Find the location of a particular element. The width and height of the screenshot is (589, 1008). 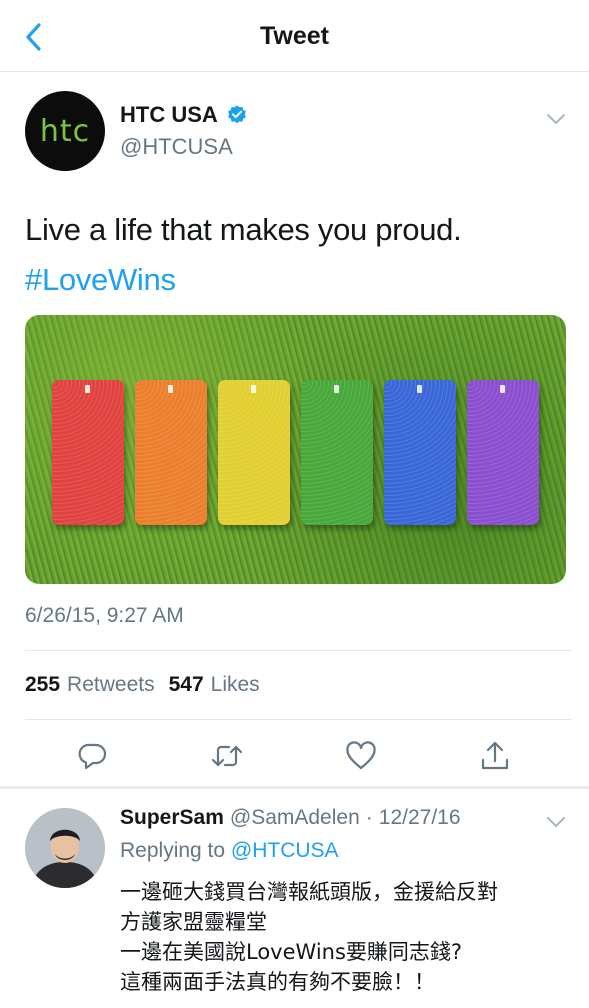

author-name: HTC USA is located at coordinates (169, 115).